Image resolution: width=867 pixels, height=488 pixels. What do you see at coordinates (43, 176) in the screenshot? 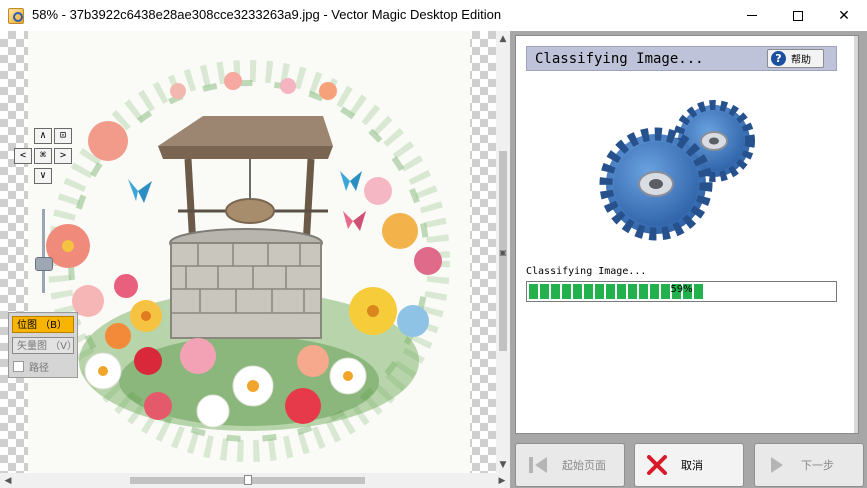
I see `pan-down-button: ∨` at bounding box center [43, 176].